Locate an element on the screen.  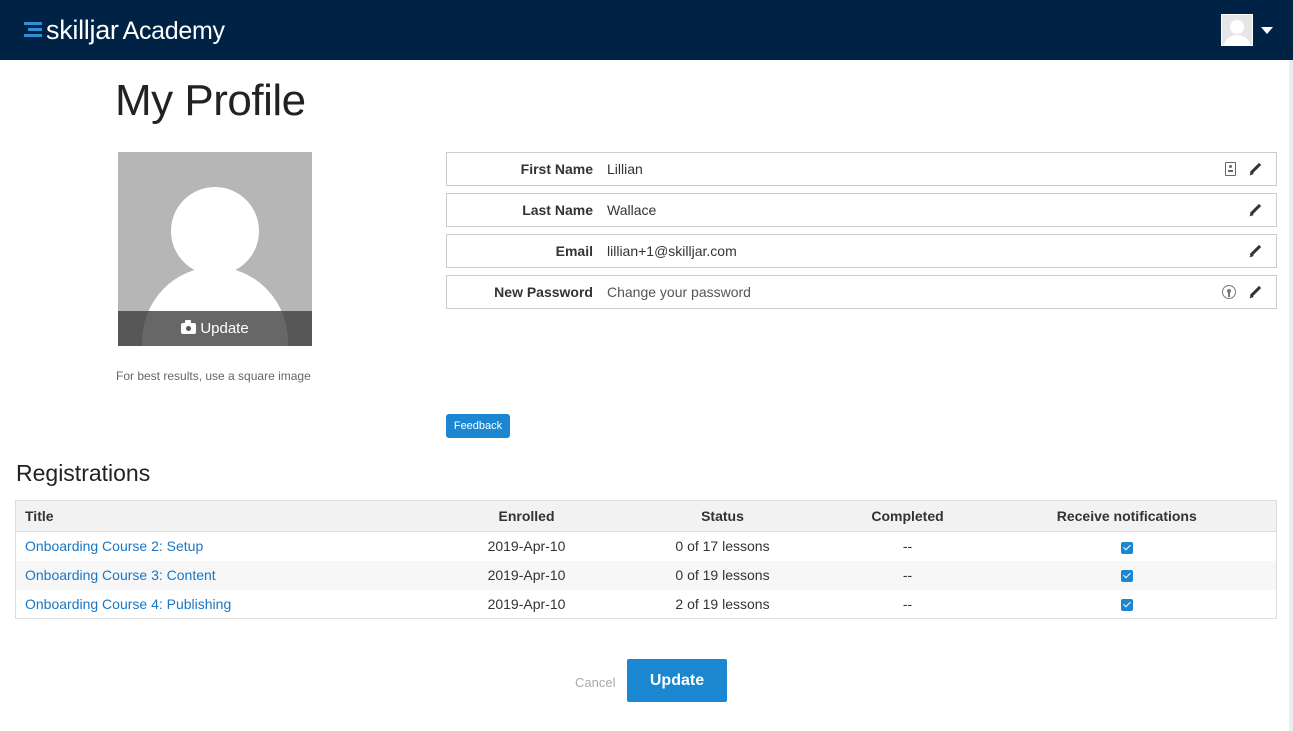
update-photo-button: Update is located at coordinates (215, 328).